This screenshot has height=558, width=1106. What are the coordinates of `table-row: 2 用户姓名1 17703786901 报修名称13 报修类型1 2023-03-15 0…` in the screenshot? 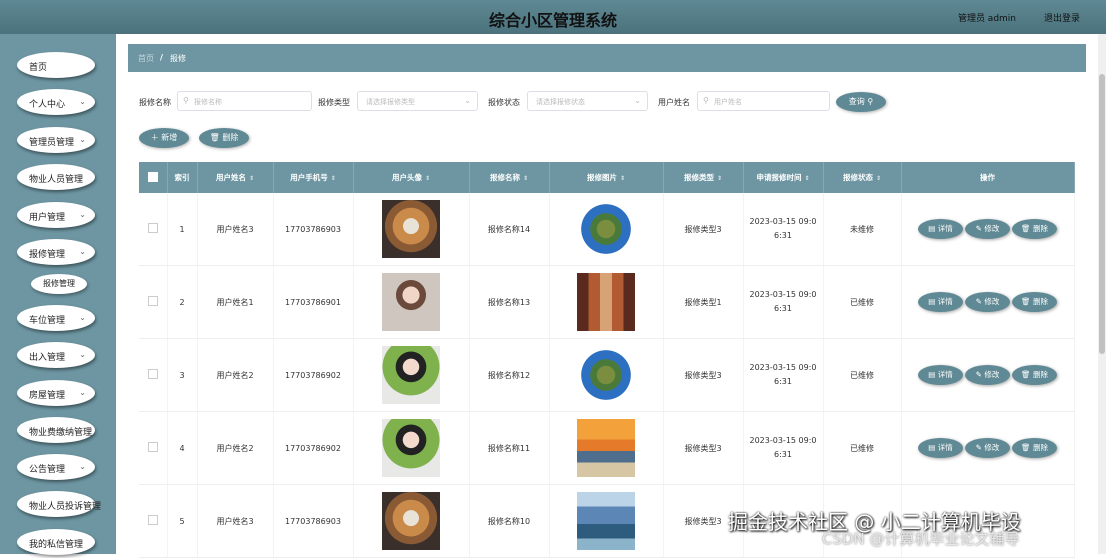 It's located at (607, 302).